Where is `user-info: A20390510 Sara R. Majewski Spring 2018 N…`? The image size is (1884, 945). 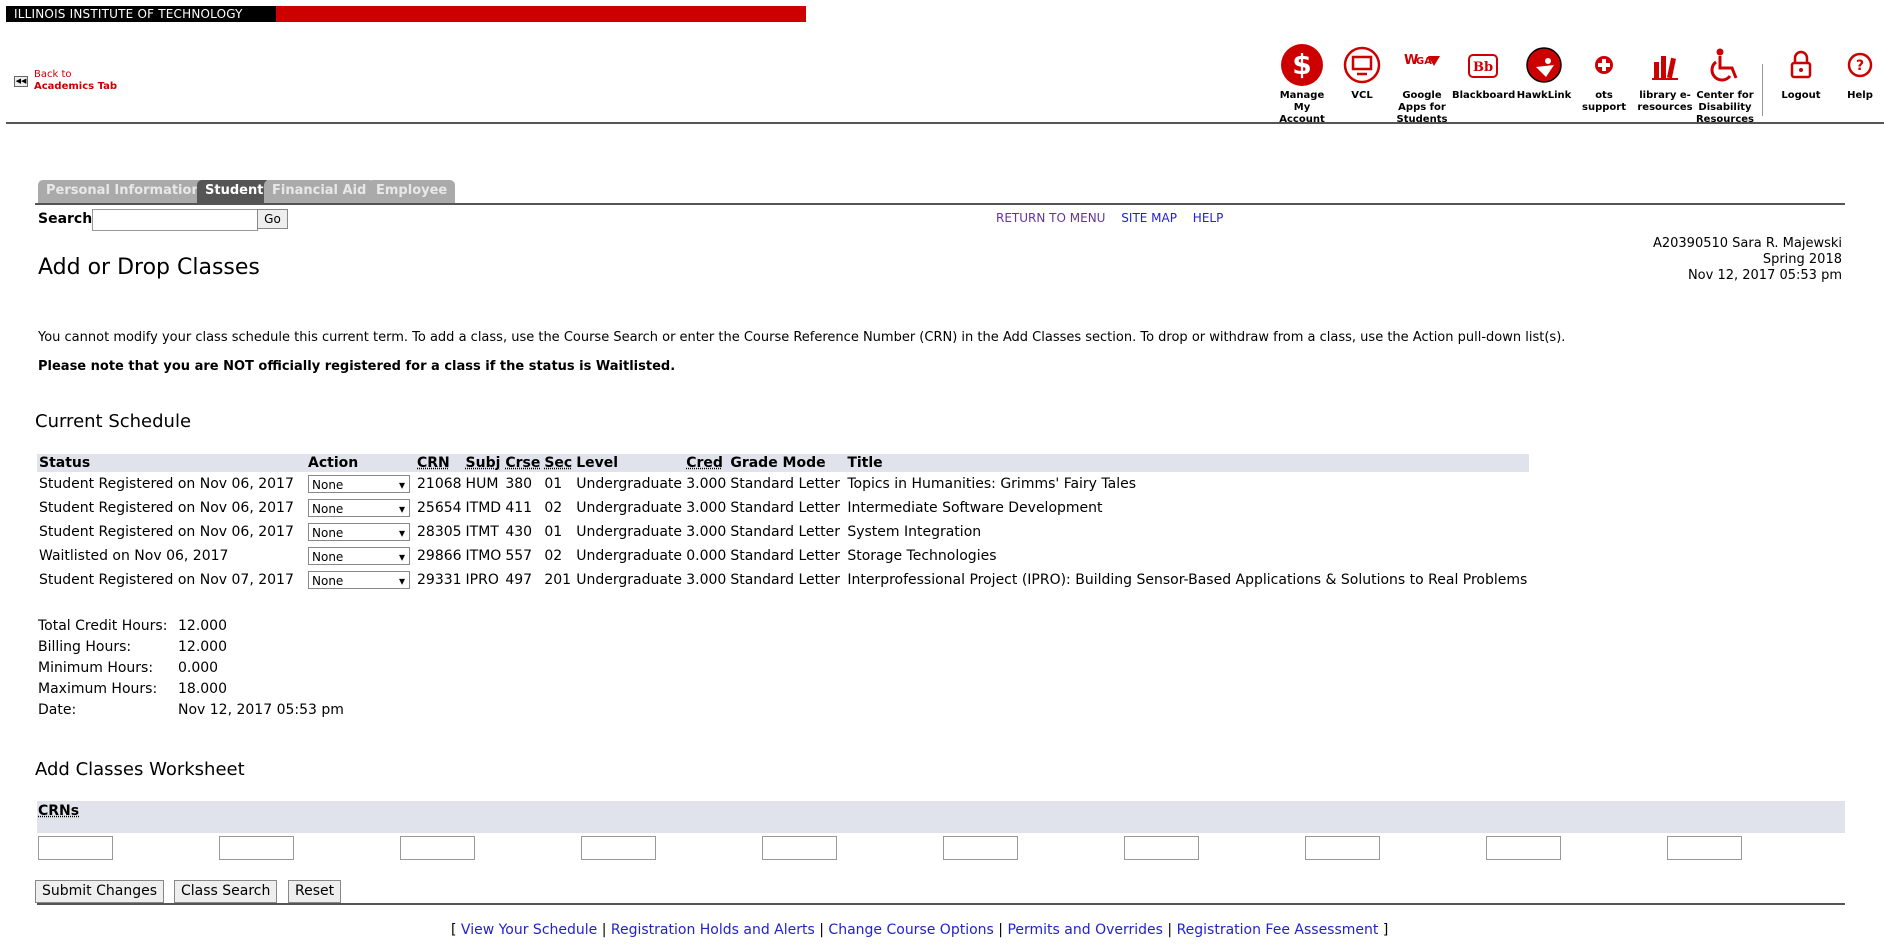 user-info: A20390510 Sara R. Majewski Spring 2018 N… is located at coordinates (1747, 260).